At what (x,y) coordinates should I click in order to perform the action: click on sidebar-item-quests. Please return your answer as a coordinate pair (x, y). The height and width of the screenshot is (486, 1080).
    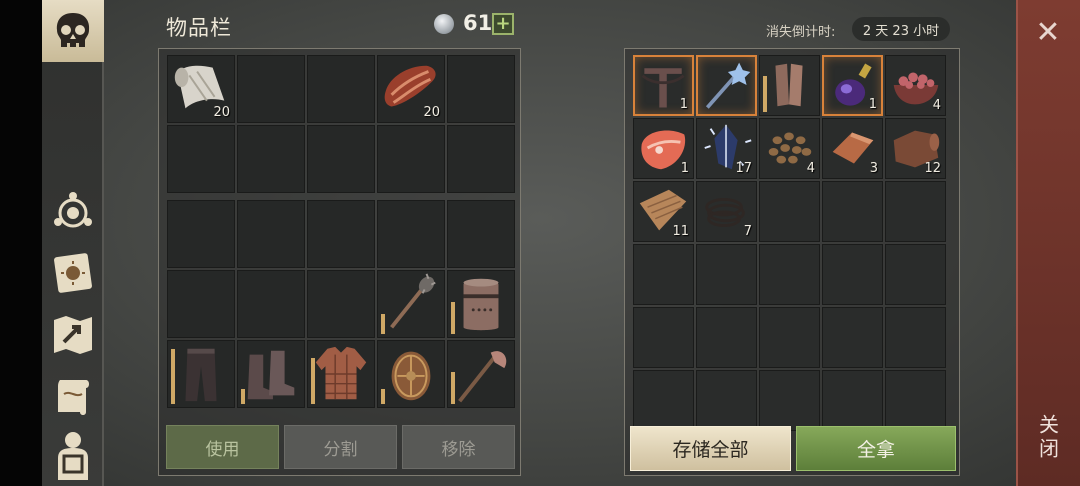
    Looking at the image, I should click on (73, 397).